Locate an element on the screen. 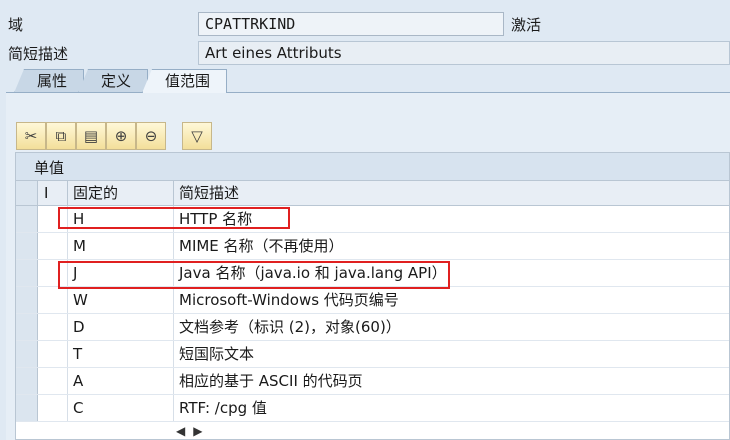 The height and width of the screenshot is (440, 730). domain-field: CPATTRKIND is located at coordinates (351, 24).